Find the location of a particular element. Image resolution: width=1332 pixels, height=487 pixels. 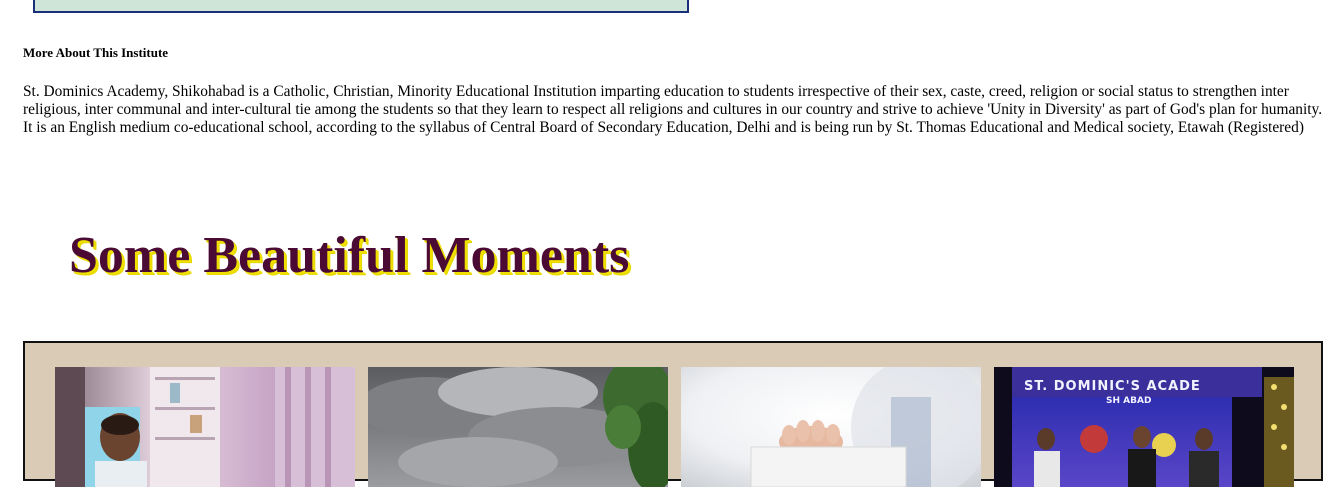

gallery-item-principal is located at coordinates (205, 427).